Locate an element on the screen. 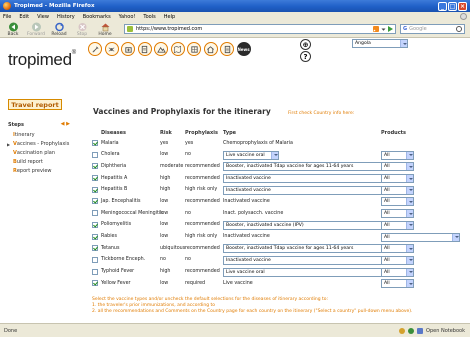 The height and width of the screenshot is (337, 470). back-button: Back is located at coordinates (13, 29).